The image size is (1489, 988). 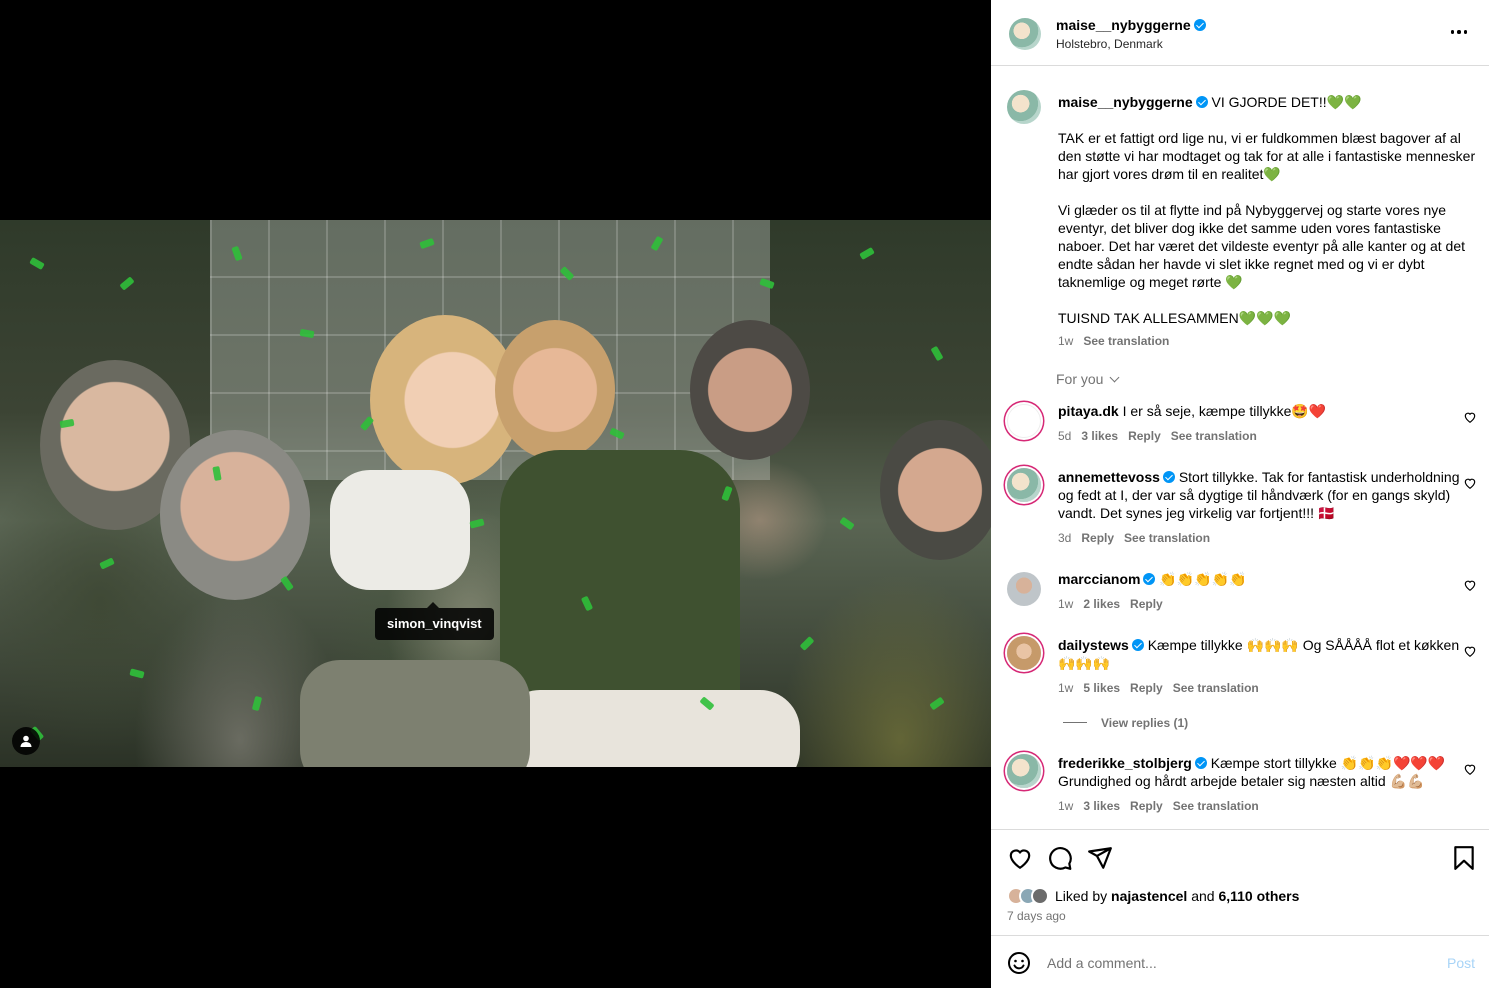 I want to click on tagged-user-label: simon_vinqvist, so click(x=434, y=621).